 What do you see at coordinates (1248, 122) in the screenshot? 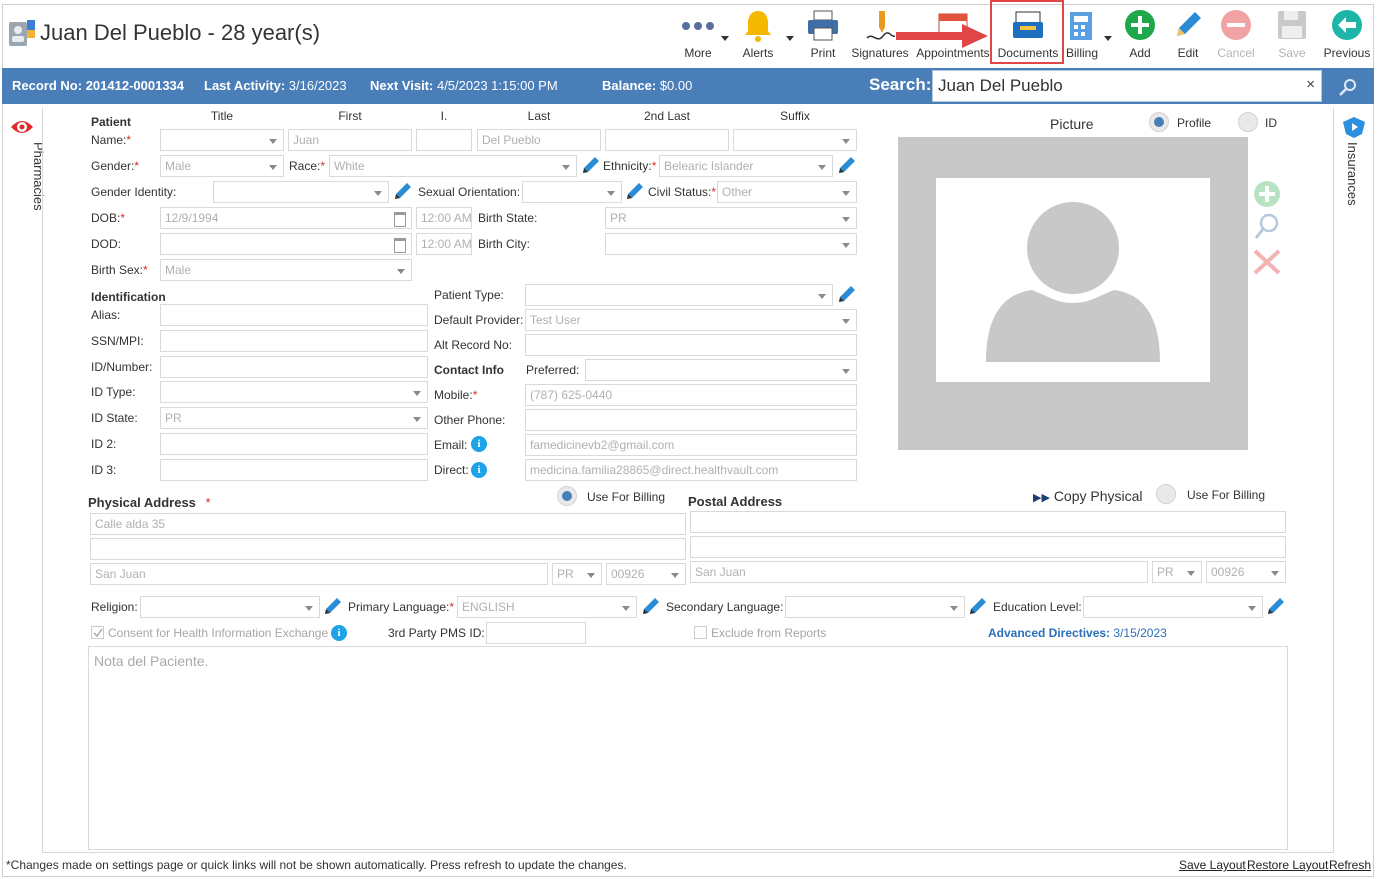
I see `picture-id-radio` at bounding box center [1248, 122].